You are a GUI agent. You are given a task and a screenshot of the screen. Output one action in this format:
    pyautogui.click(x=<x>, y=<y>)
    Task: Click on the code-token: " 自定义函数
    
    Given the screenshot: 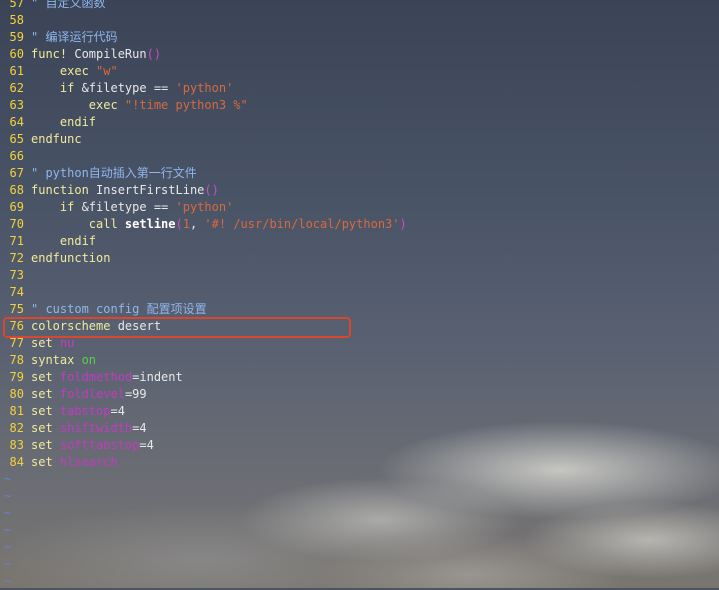 What is the action you would take?
    pyautogui.click(x=68, y=5)
    